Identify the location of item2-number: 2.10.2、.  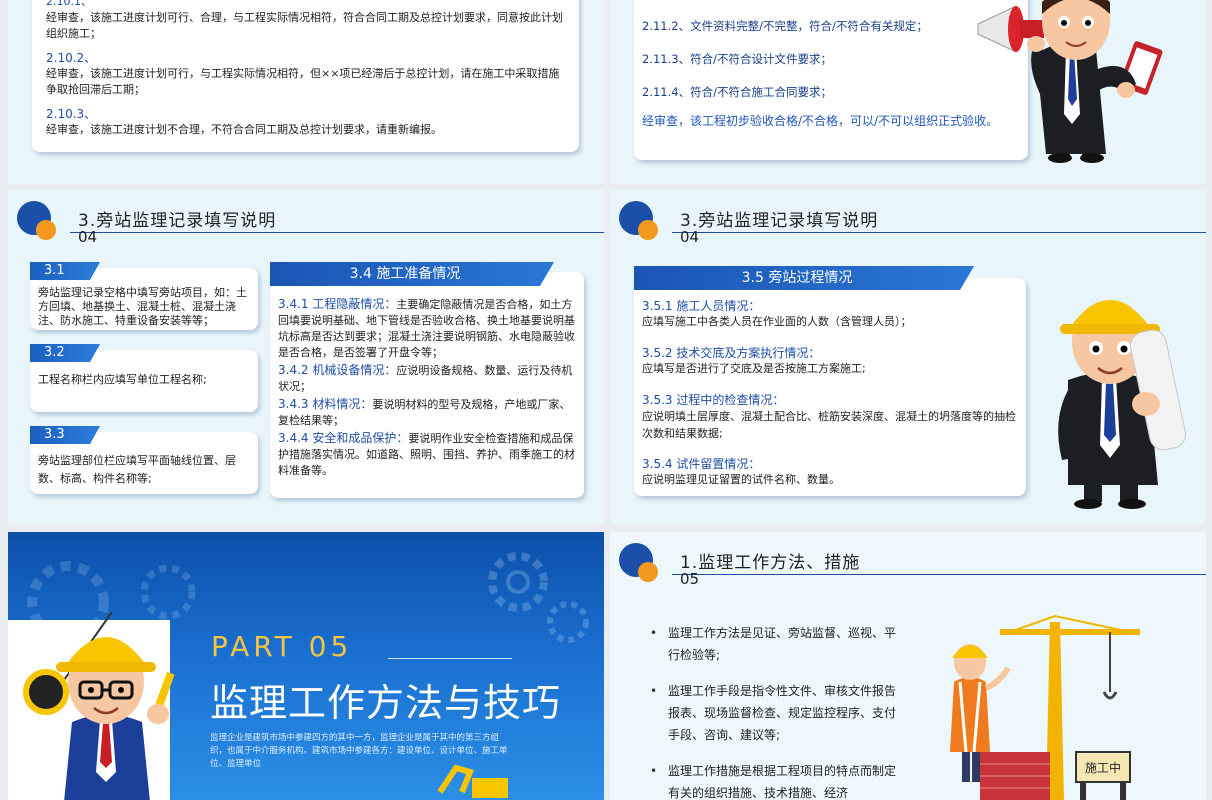
(71, 58).